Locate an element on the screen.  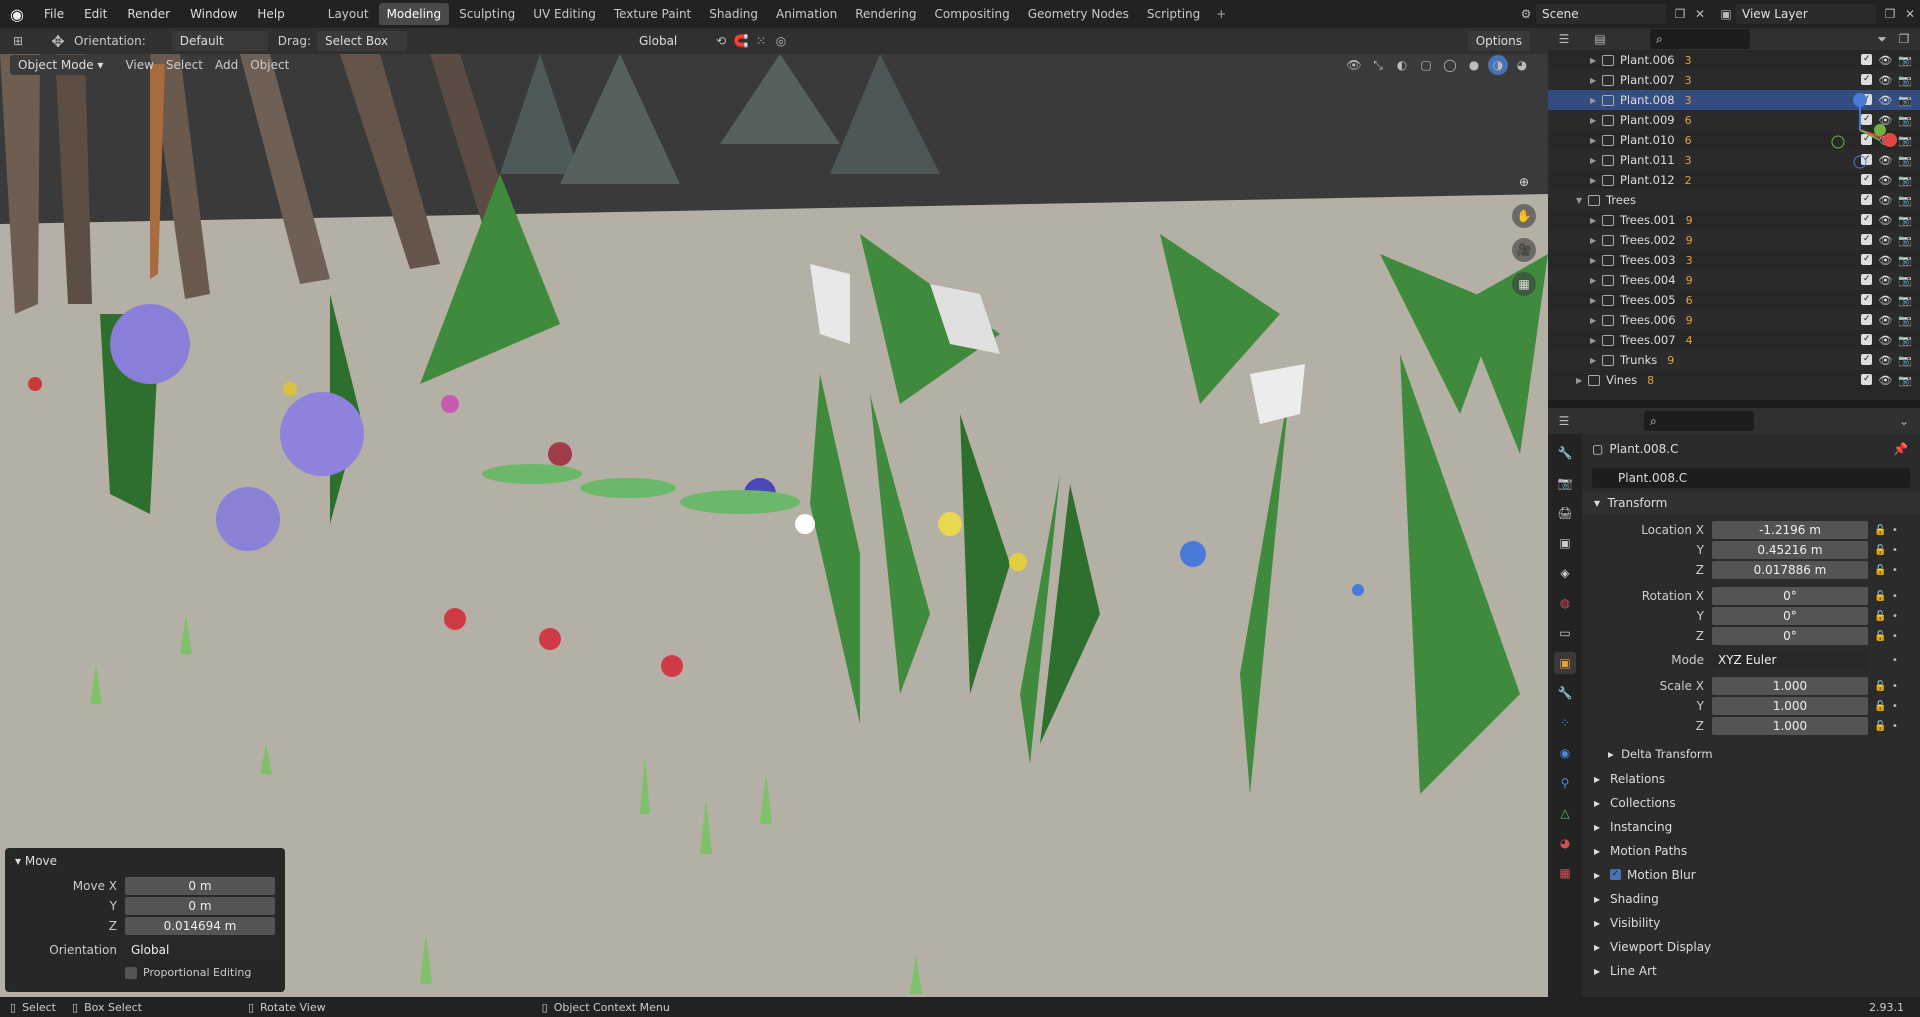
object-name-field: Plant.008.C is located at coordinates (1751, 478).